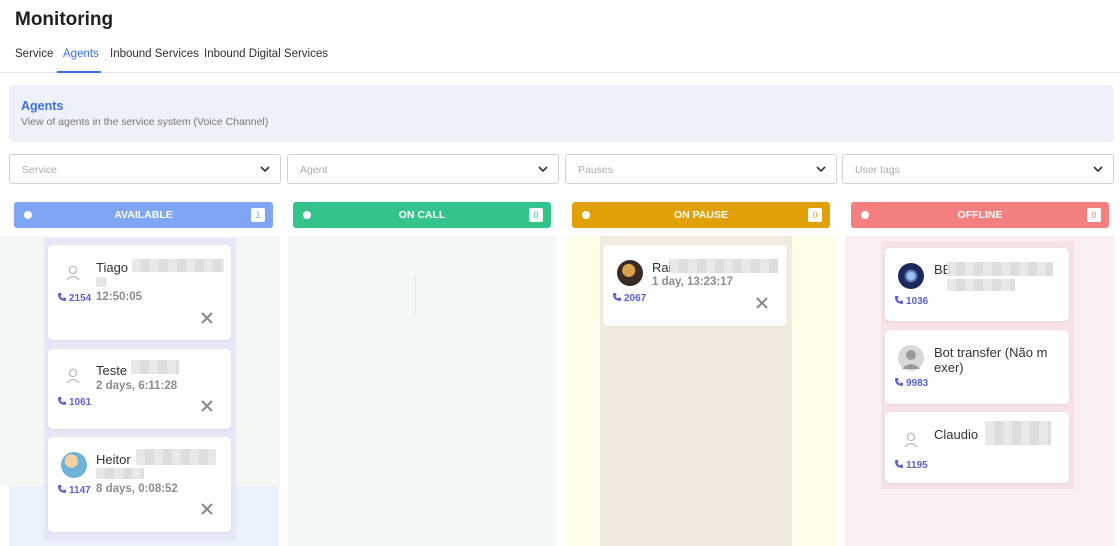 Image resolution: width=1120 pixels, height=546 pixels. Describe the element at coordinates (80, 402) in the screenshot. I see `extension-number: 1061` at that location.